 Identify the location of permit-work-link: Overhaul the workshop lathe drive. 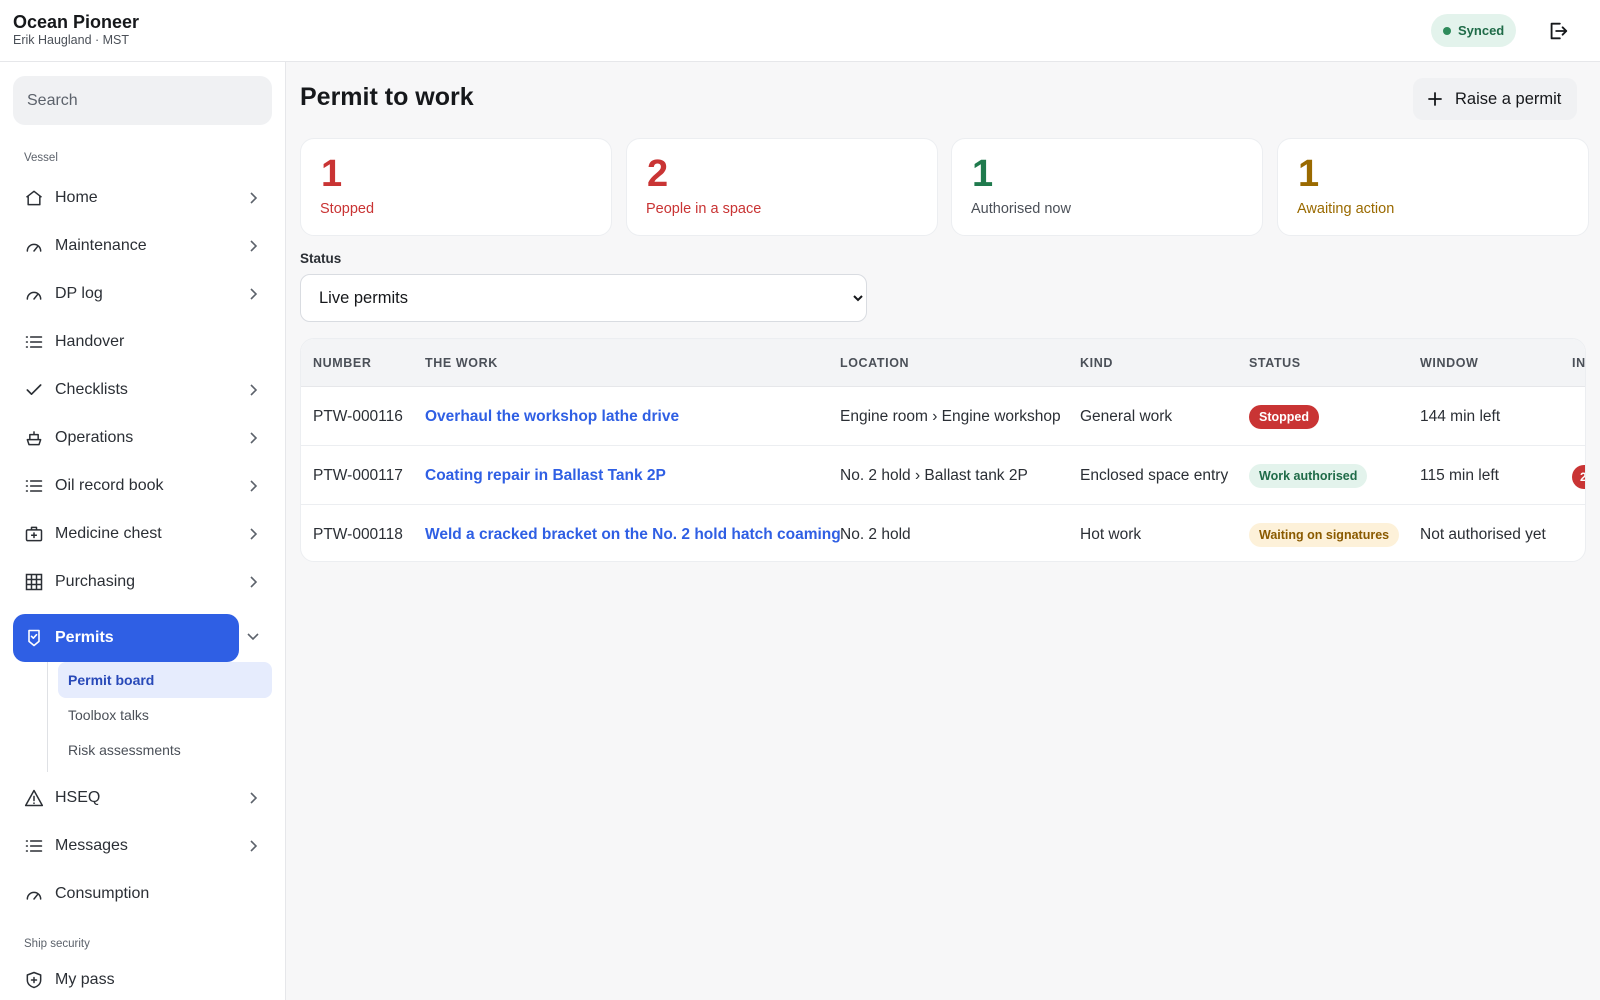
(552, 417).